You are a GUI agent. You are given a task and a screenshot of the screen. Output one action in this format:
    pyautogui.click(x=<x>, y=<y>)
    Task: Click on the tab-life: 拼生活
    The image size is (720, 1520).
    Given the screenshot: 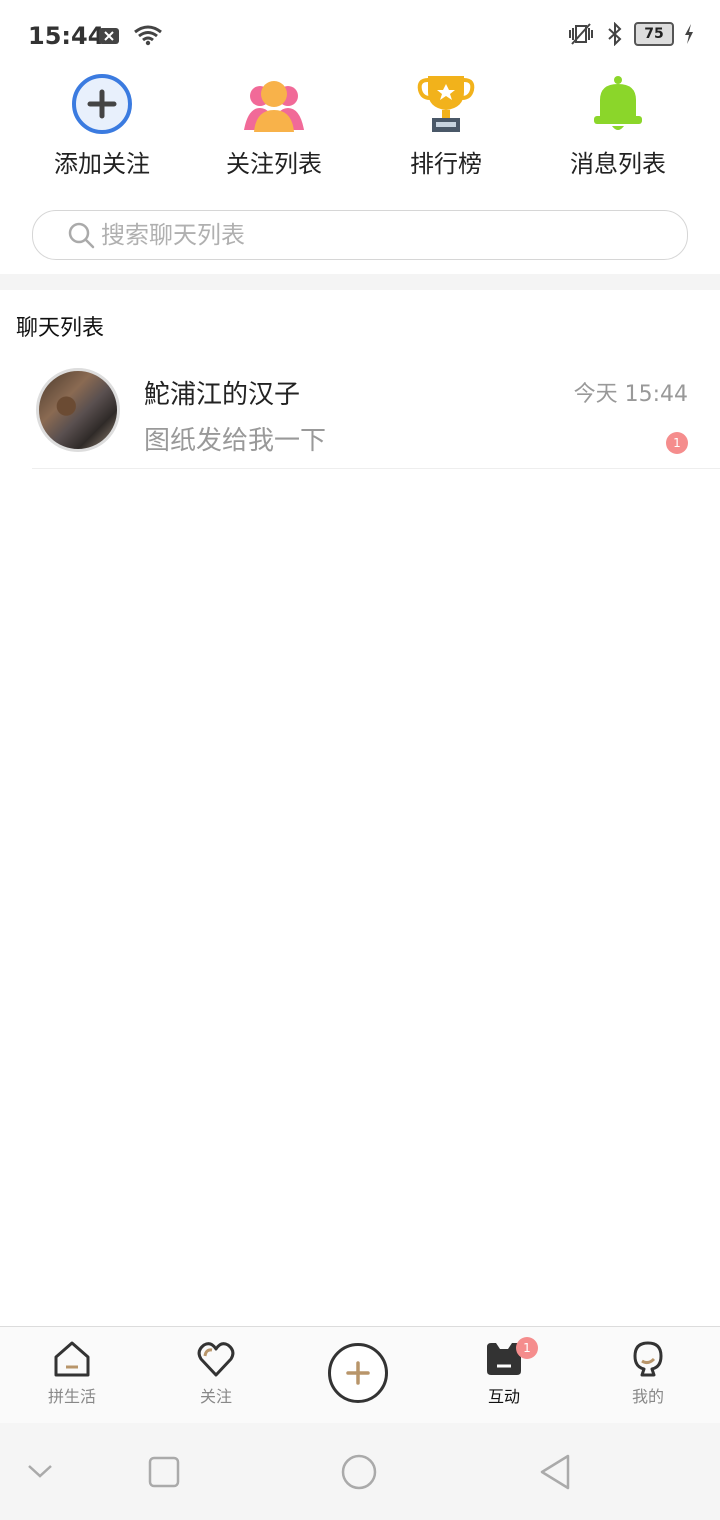 What is the action you would take?
    pyautogui.click(x=72, y=1373)
    